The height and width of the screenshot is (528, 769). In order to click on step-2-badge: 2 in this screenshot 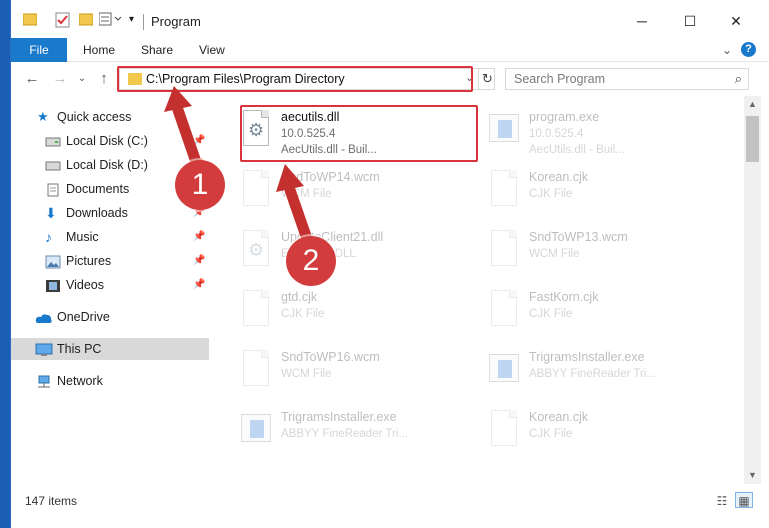, I will do `click(311, 261)`.